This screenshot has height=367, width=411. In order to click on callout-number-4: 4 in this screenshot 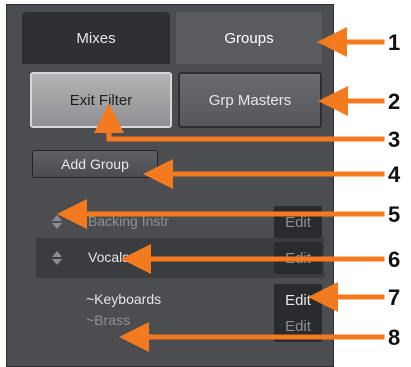, I will do `click(394, 174)`.